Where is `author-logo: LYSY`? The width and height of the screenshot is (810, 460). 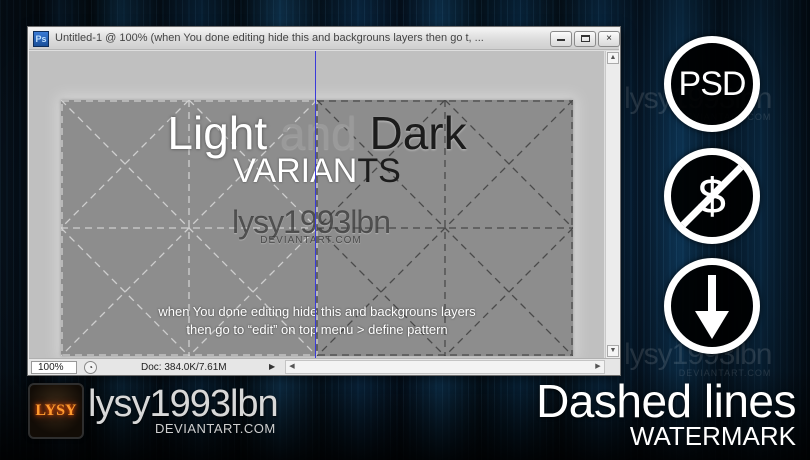 author-logo: LYSY is located at coordinates (56, 411).